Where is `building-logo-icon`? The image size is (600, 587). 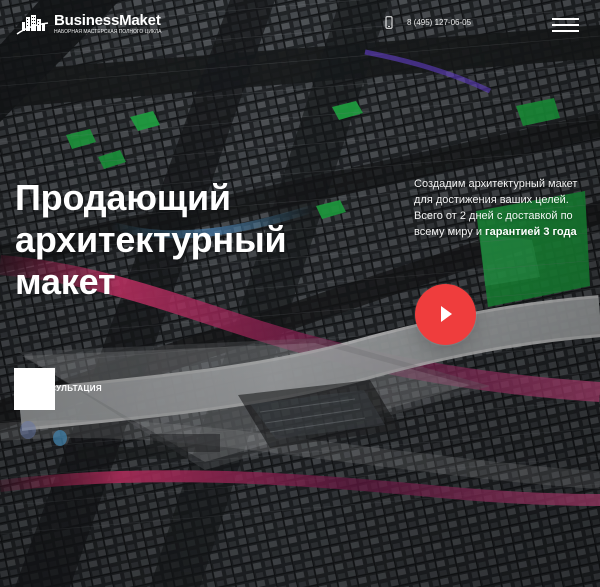
building-logo-icon is located at coordinates (32, 25).